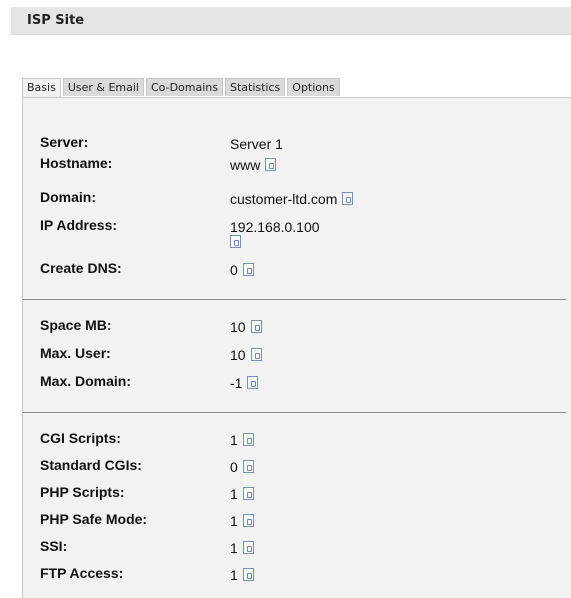 The height and width of the screenshot is (598, 571). I want to click on hostname-value-wrap: www, so click(253, 165).